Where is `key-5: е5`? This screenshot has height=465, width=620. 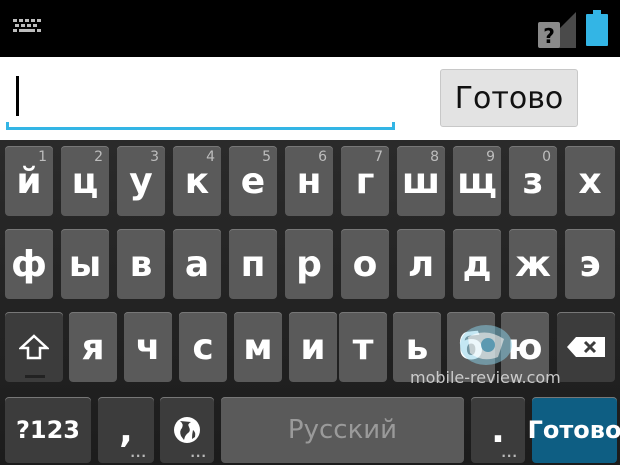 key-5: е5 is located at coordinates (253, 181).